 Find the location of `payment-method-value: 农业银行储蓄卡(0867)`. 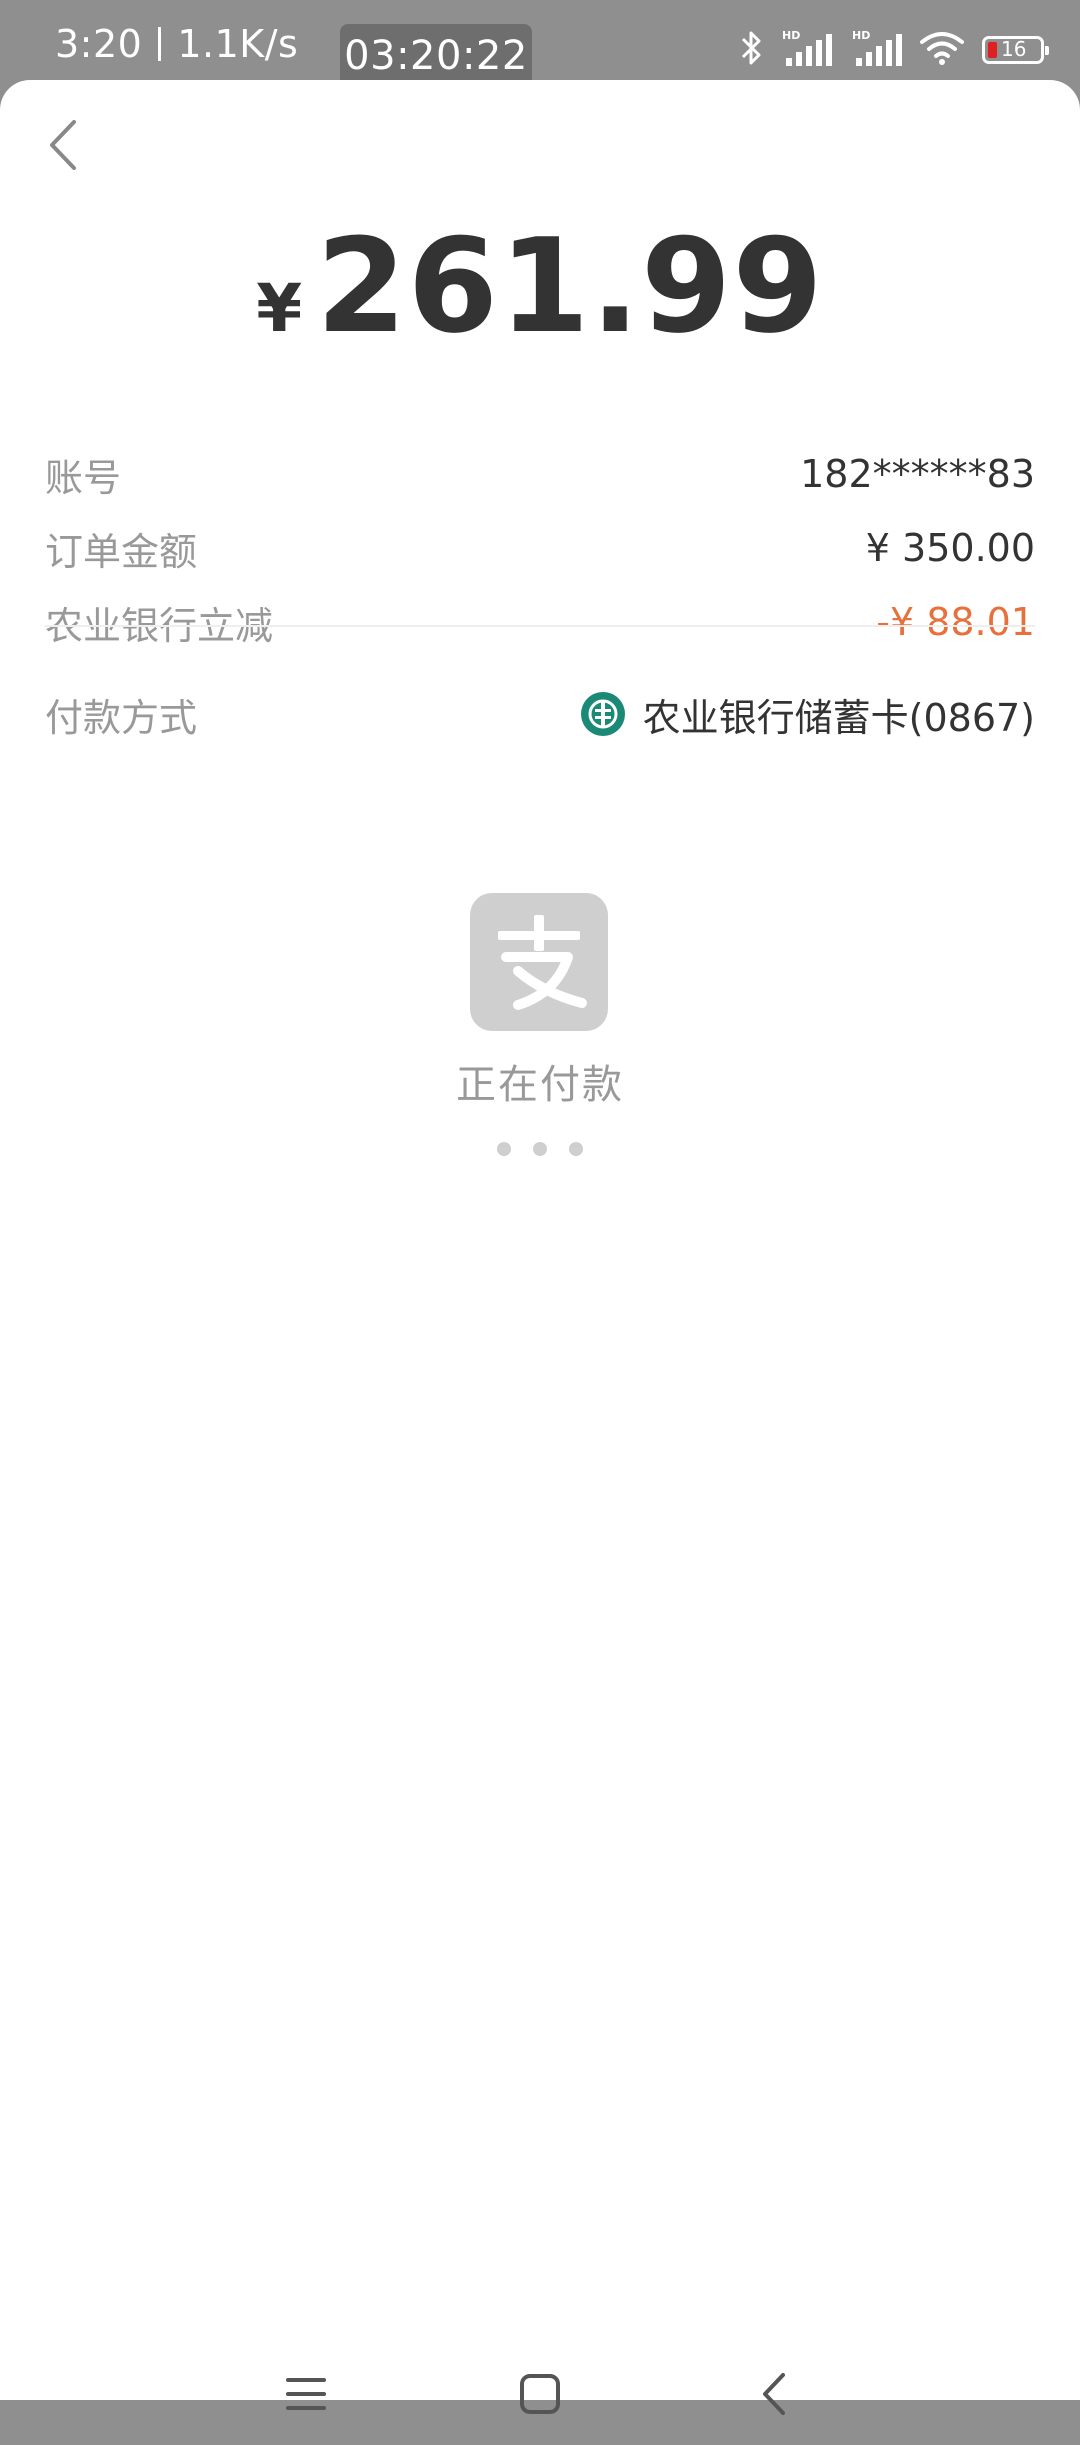

payment-method-value: 农业银行储蓄卡(0867) is located at coordinates (838, 717).